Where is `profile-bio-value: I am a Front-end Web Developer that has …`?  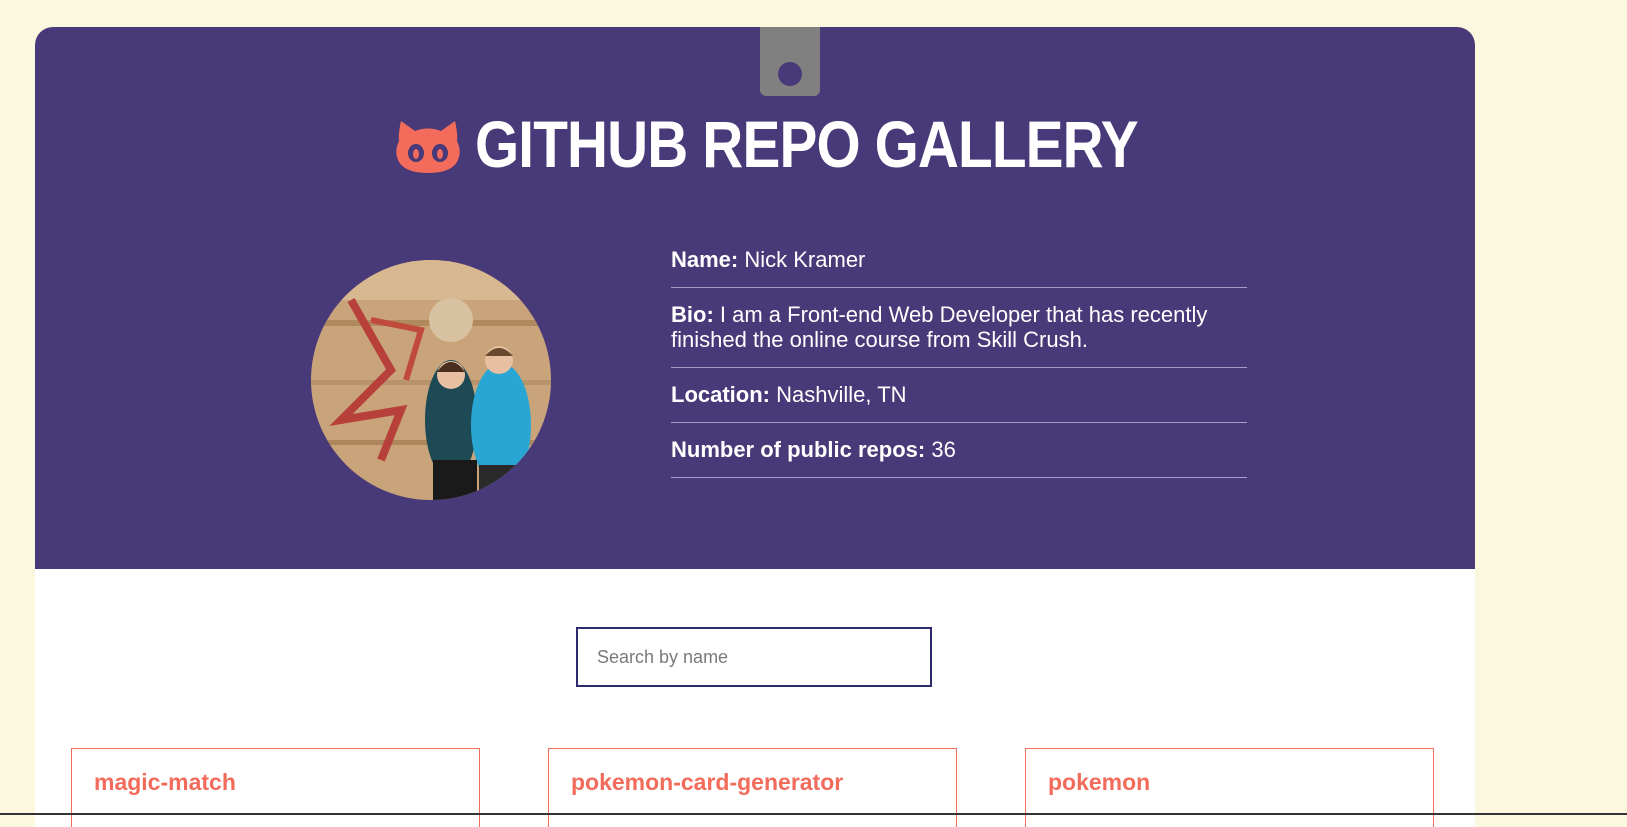 profile-bio-value: I am a Front-end Web Developer that has … is located at coordinates (939, 327).